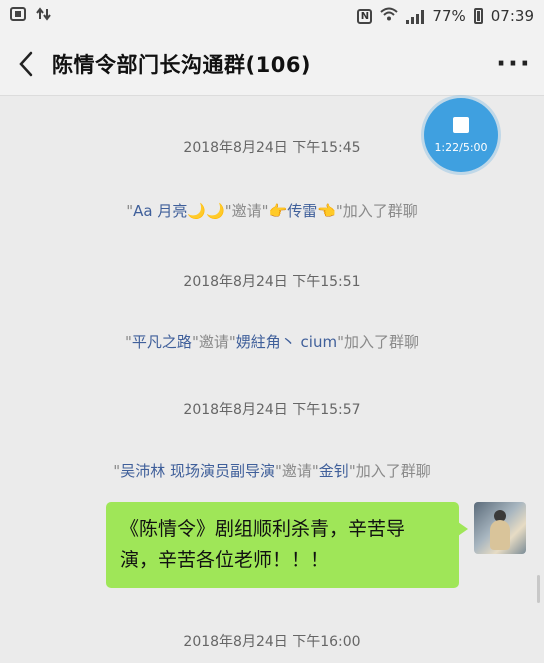 The image size is (544, 663). I want to click on message-text-line: 《陈情令》剧组顺利杀青，辛苦导, so click(263, 529).